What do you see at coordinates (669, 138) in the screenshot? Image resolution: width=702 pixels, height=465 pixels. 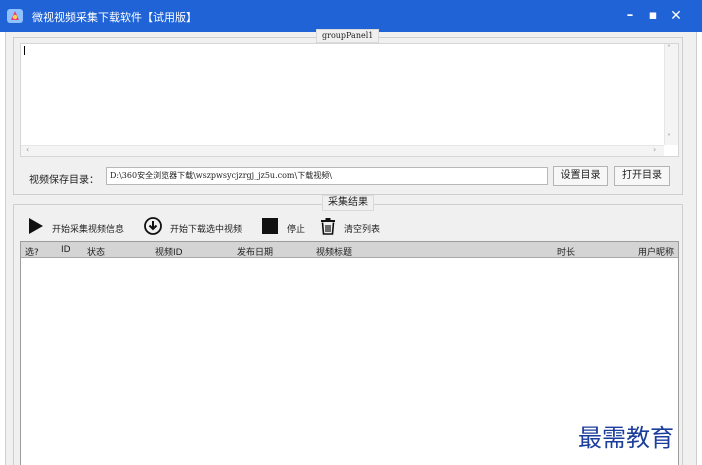 I see `scroll-down-arrow-icon: ˅` at bounding box center [669, 138].